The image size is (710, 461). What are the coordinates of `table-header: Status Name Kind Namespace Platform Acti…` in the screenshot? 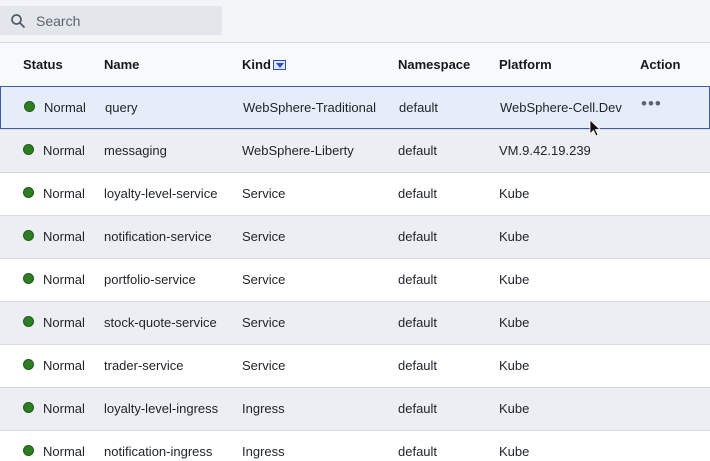 It's located at (355, 64).